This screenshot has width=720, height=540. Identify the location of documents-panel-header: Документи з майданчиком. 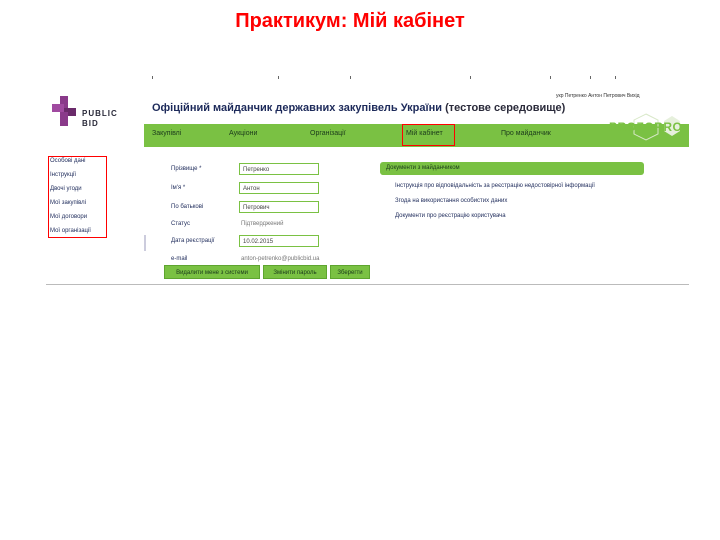
(512, 168).